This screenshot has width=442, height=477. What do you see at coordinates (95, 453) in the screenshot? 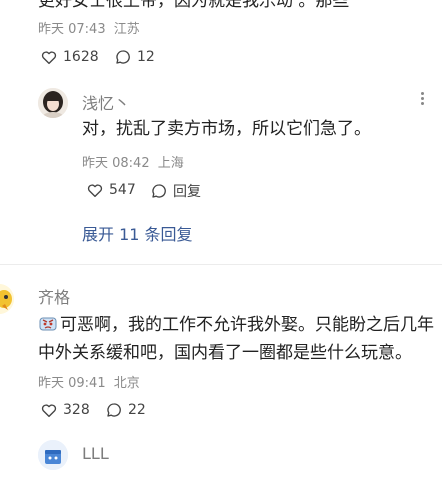
I see `reply-username: LLL` at bounding box center [95, 453].